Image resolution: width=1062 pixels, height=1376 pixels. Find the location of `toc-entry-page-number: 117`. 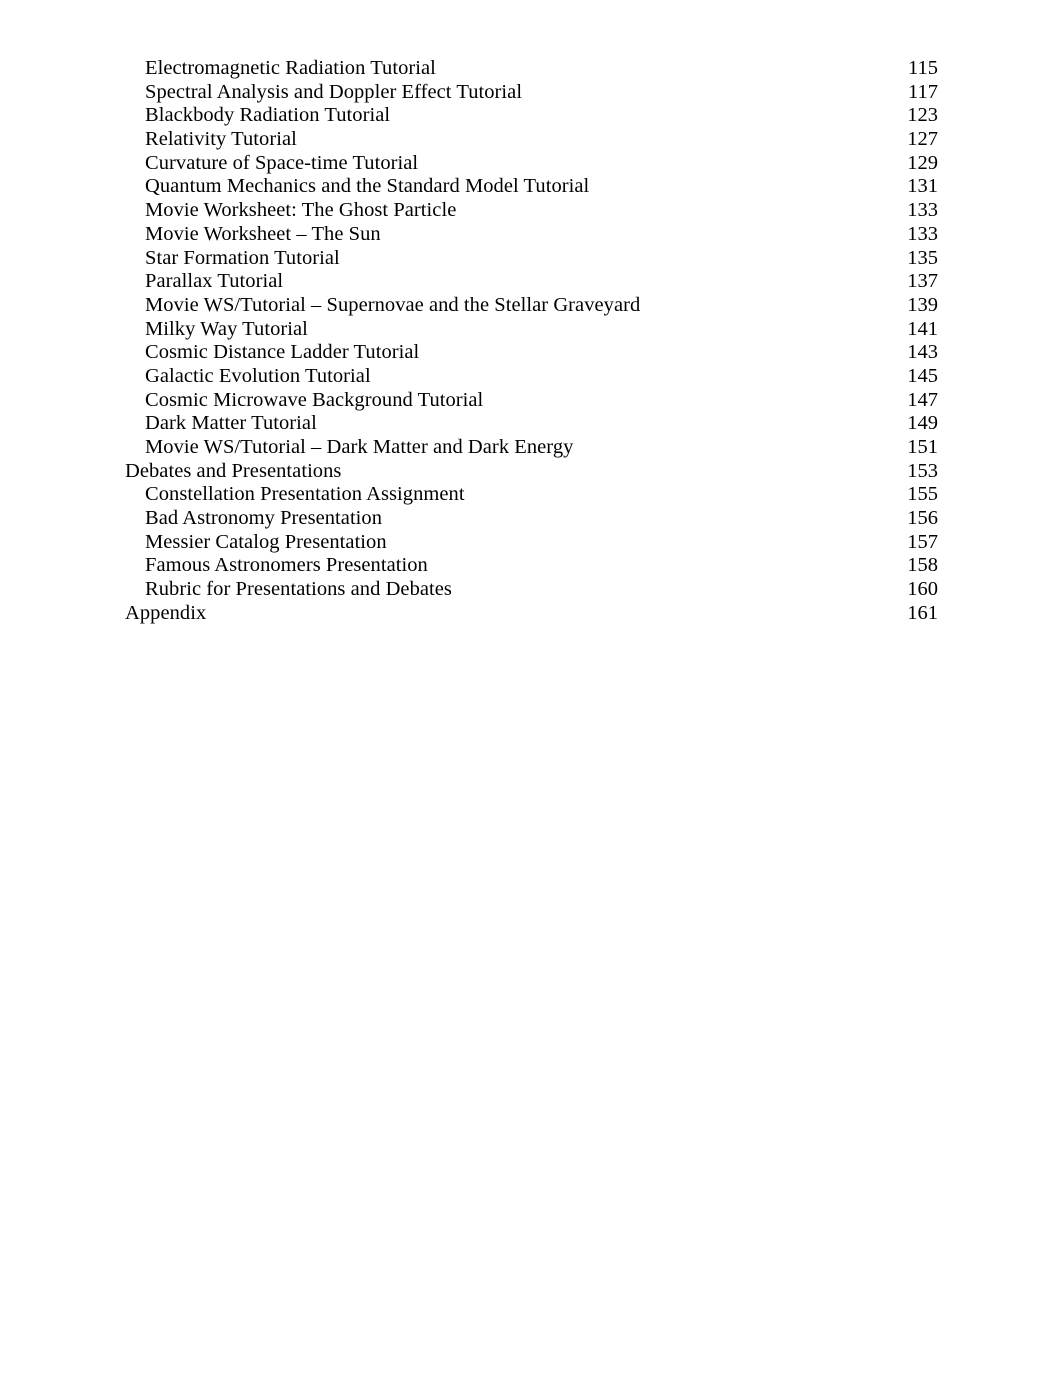

toc-entry-page-number: 117 is located at coordinates (923, 91).